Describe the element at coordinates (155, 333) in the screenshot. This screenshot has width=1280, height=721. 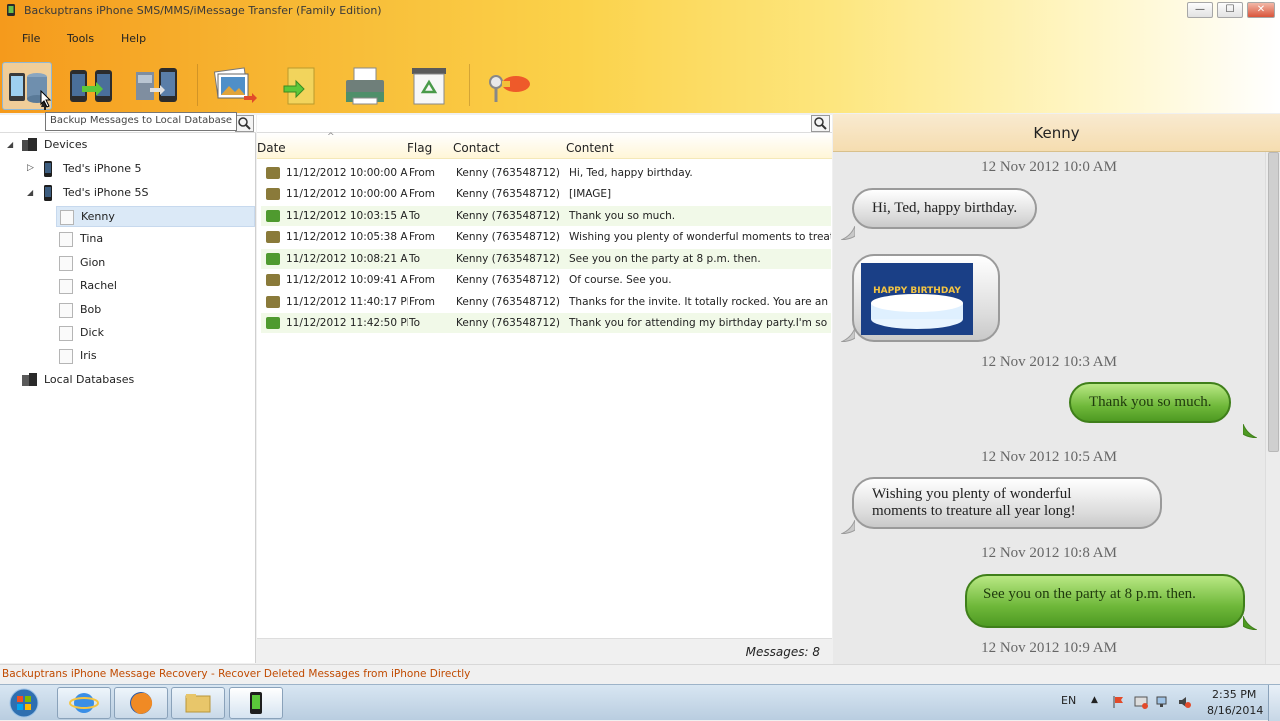
I see `tree-node-contact-dick: Dick` at that location.